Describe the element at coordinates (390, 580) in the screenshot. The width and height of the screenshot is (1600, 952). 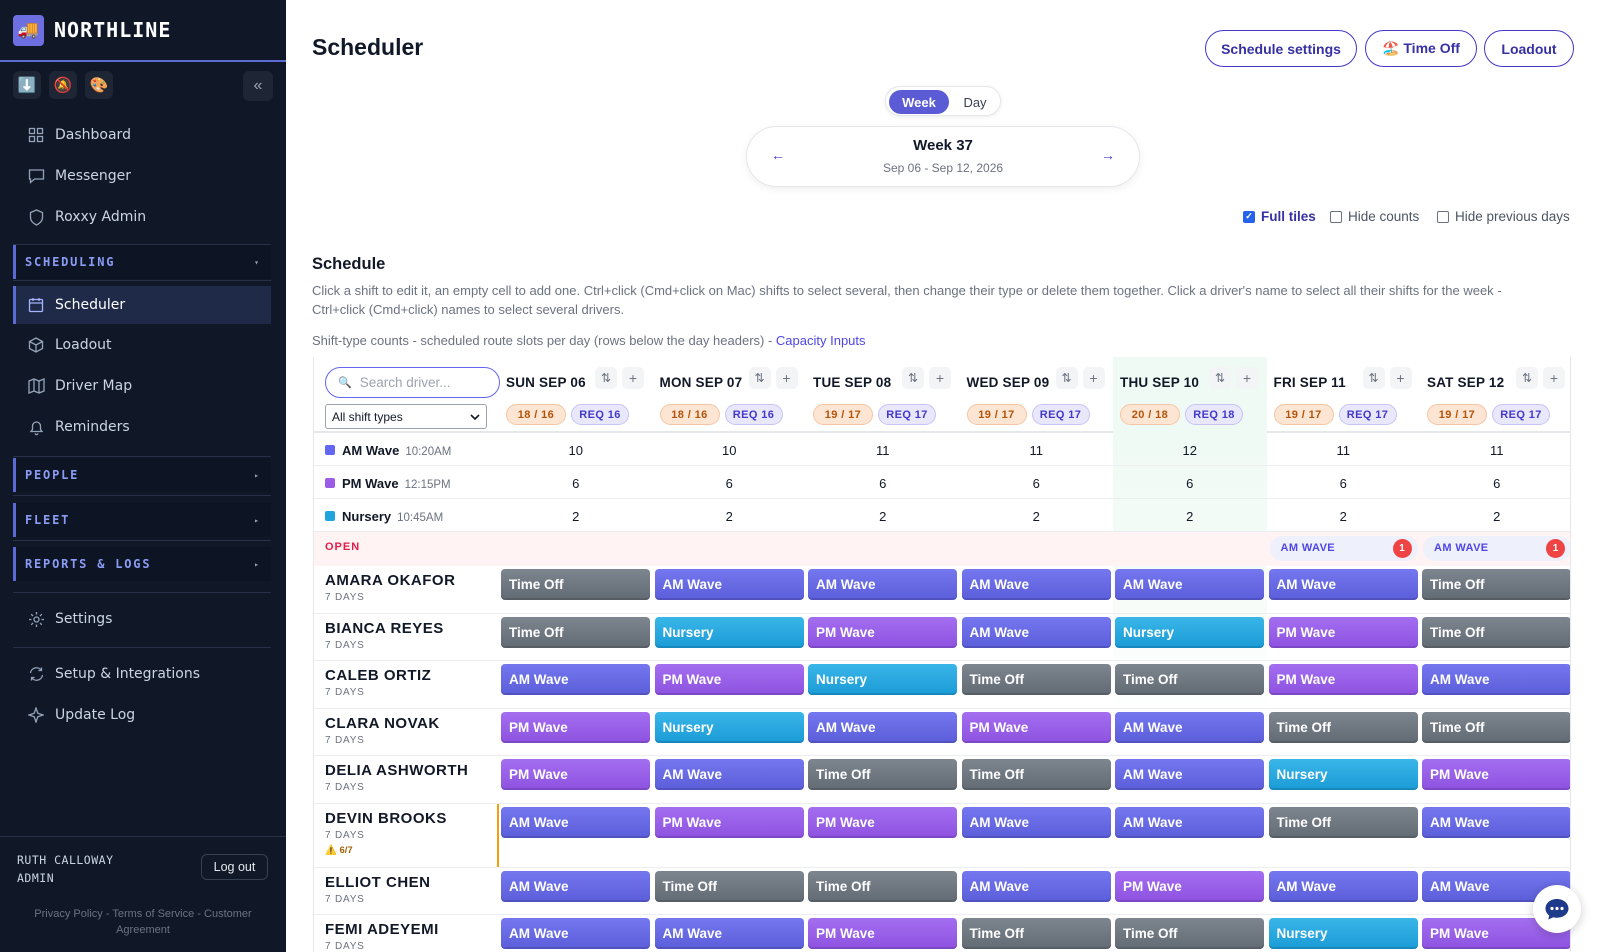
I see `driver-name: AMARA OKAFOR` at that location.